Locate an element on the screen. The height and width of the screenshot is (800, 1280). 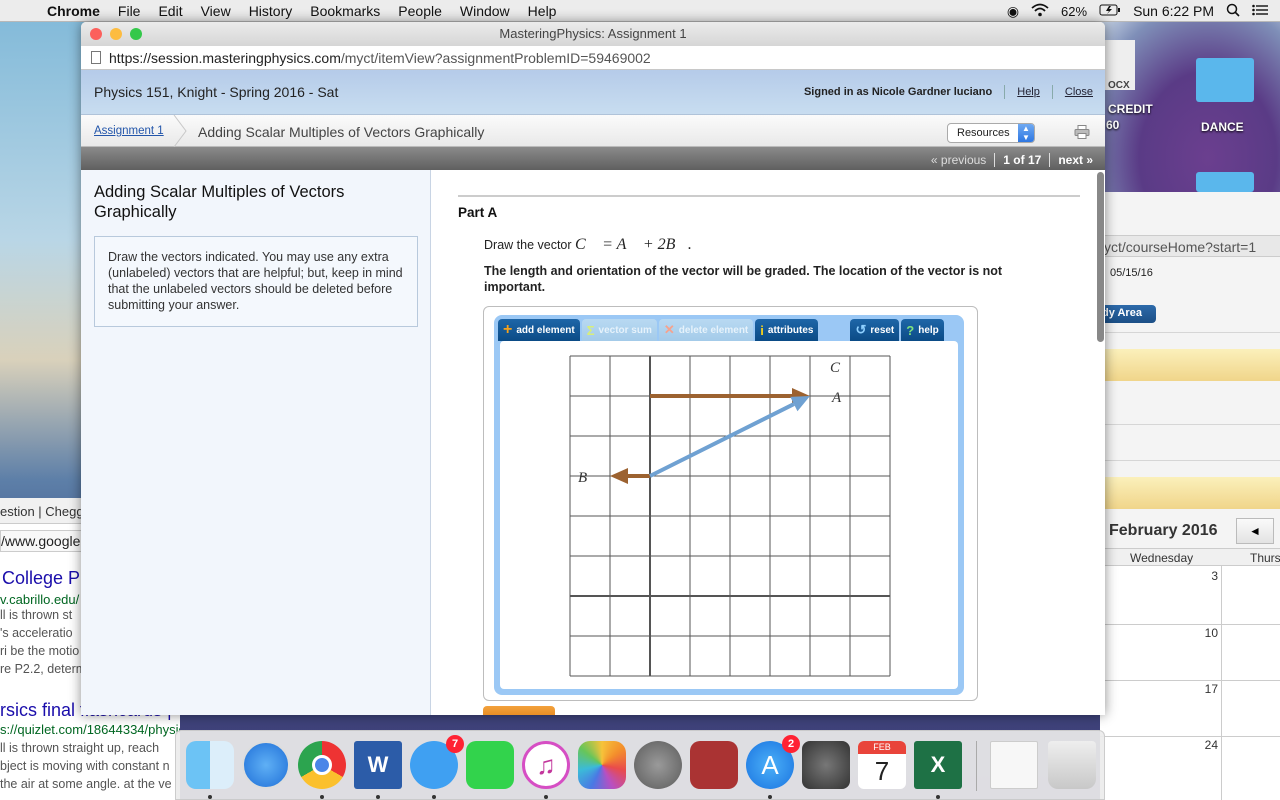
vector-sum-button: Σvector sum is located at coordinates (619, 330).